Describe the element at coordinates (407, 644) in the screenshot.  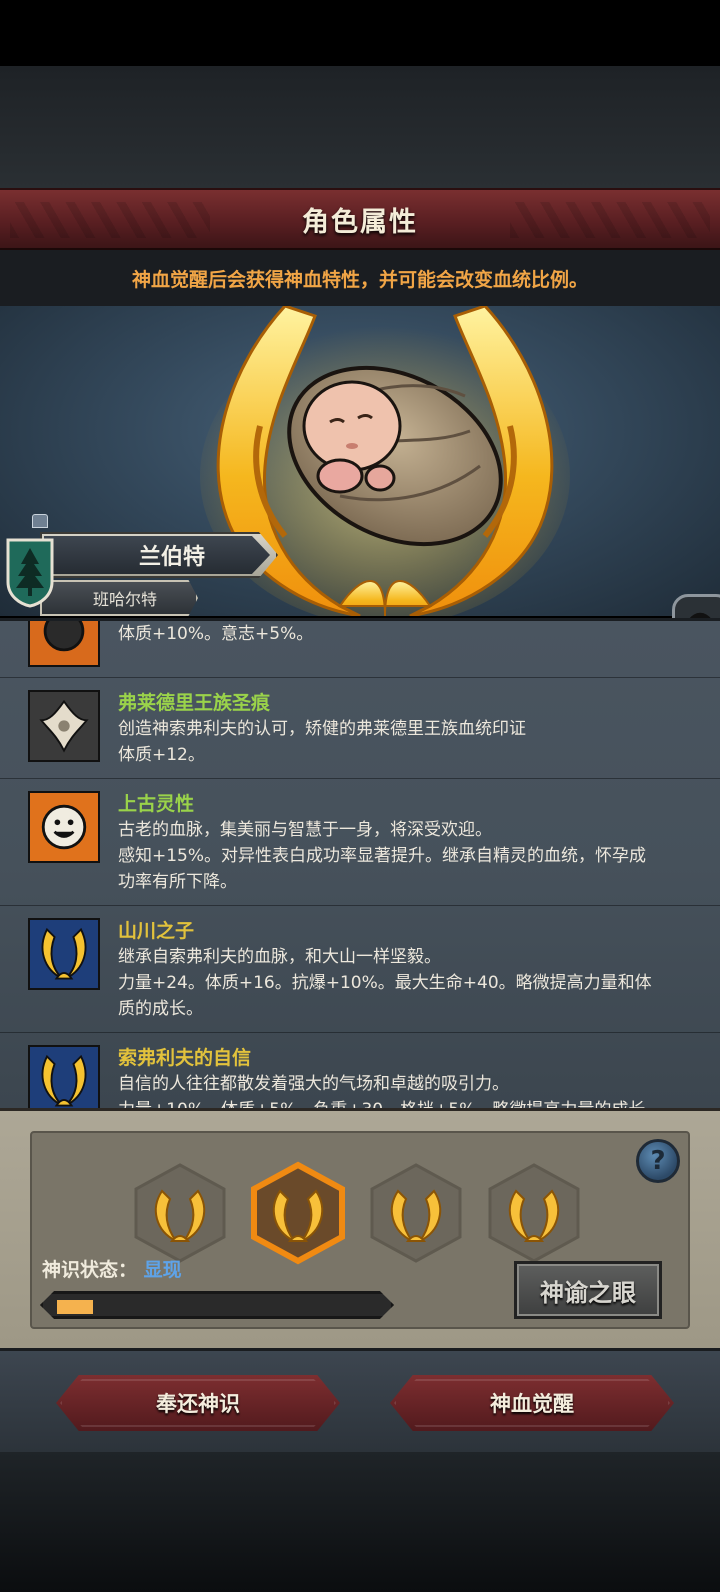
I see `trait-body: 既然是上天特待的开形，身强体壮，是天生的战士。体质+10%。意志+5%。` at that location.